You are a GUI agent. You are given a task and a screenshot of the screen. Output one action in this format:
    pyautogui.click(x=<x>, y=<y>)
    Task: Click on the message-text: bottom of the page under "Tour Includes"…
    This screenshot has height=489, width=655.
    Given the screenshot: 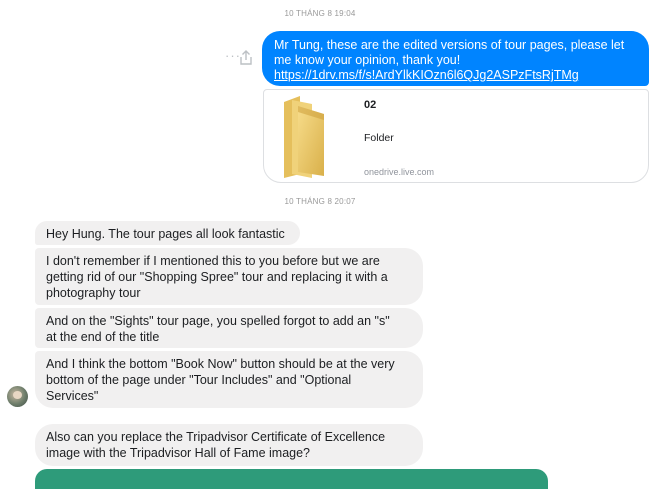 What is the action you would take?
    pyautogui.click(x=199, y=380)
    